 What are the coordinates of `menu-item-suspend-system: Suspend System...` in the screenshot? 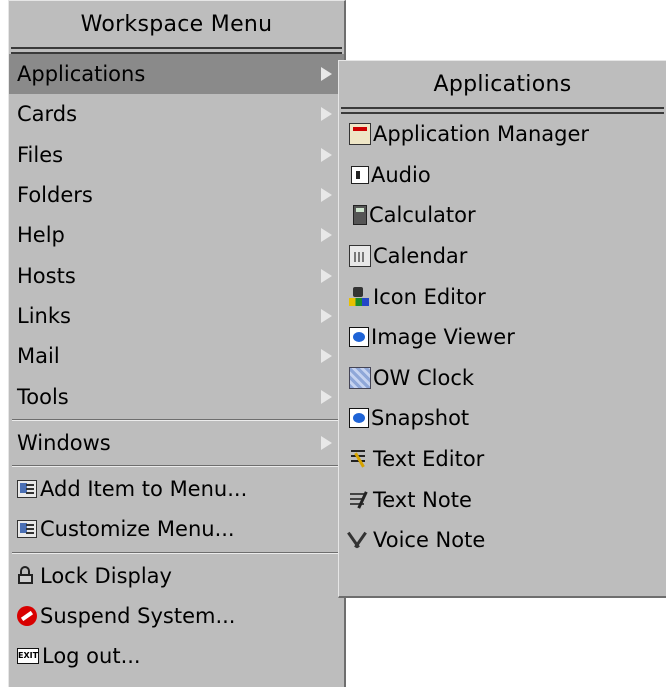 It's located at (176, 616).